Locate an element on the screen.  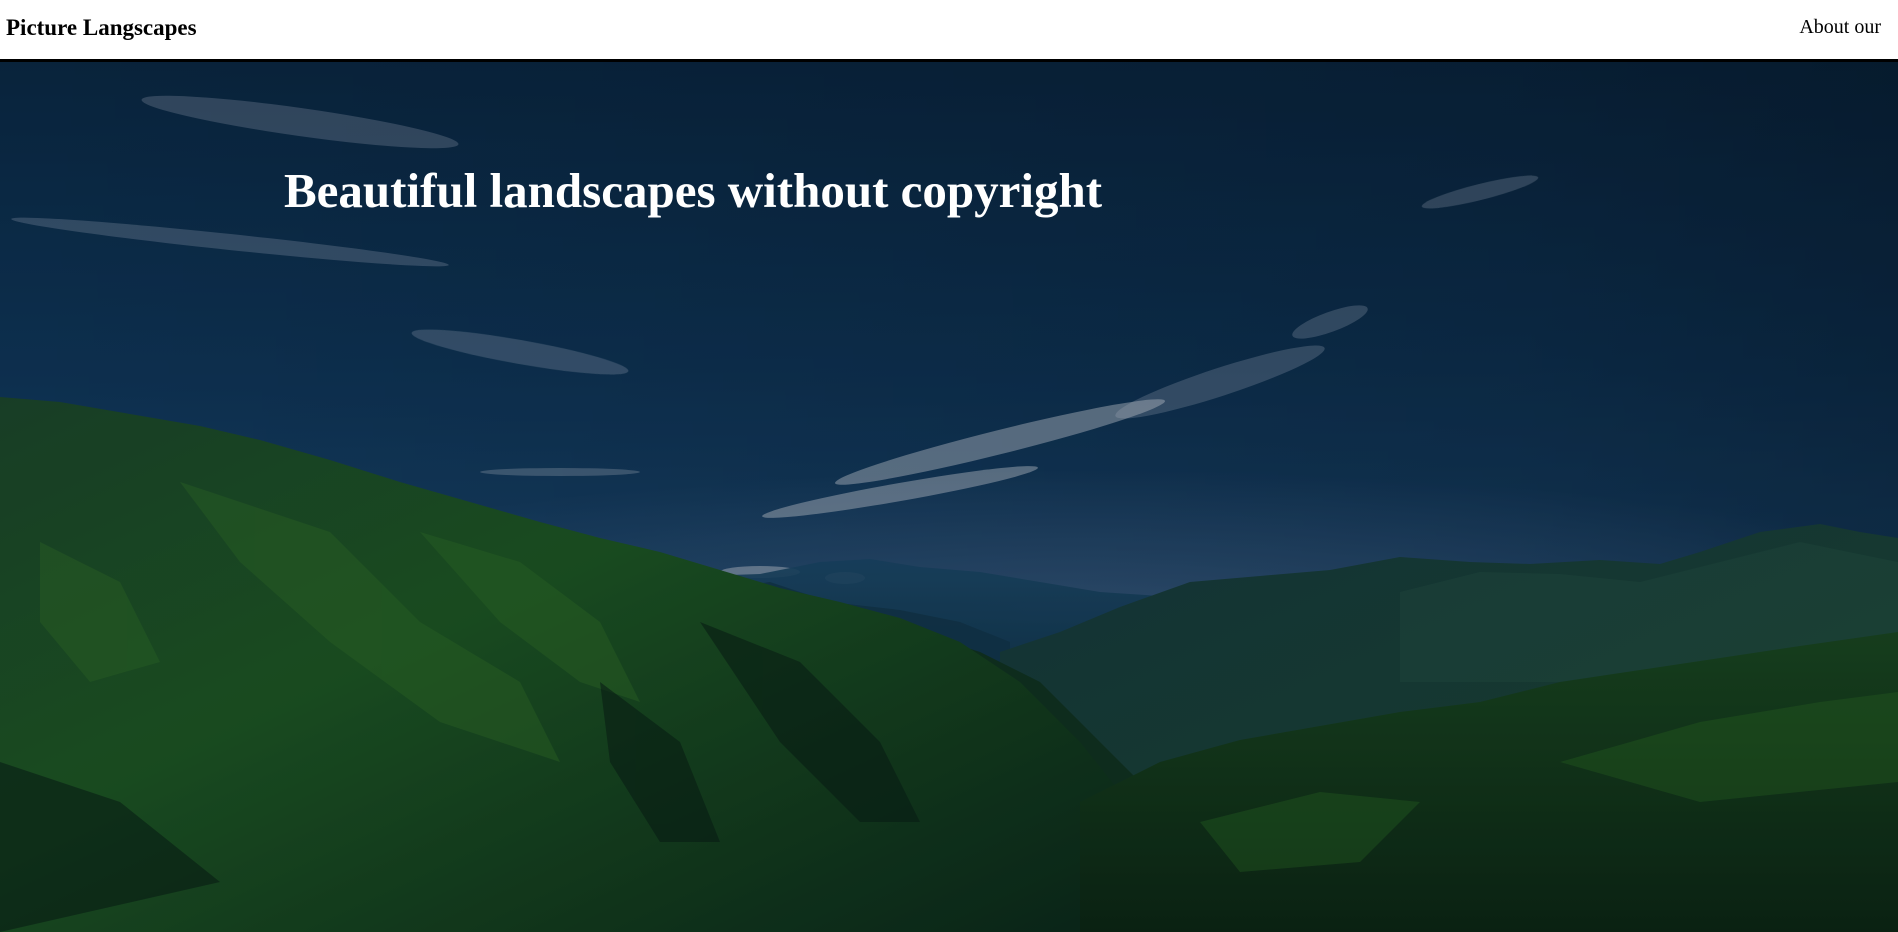
hero-title: Beautiful landscapes without copyright is located at coordinates (693, 190).